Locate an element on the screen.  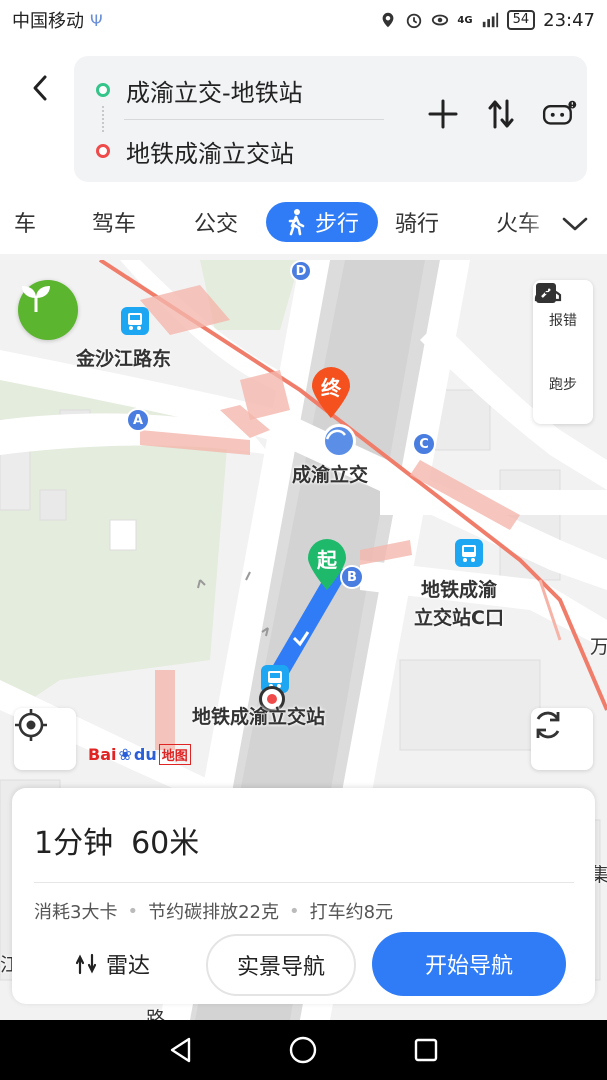
baidu-logo: Bai ❀ du 地图 is located at coordinates (139, 754).